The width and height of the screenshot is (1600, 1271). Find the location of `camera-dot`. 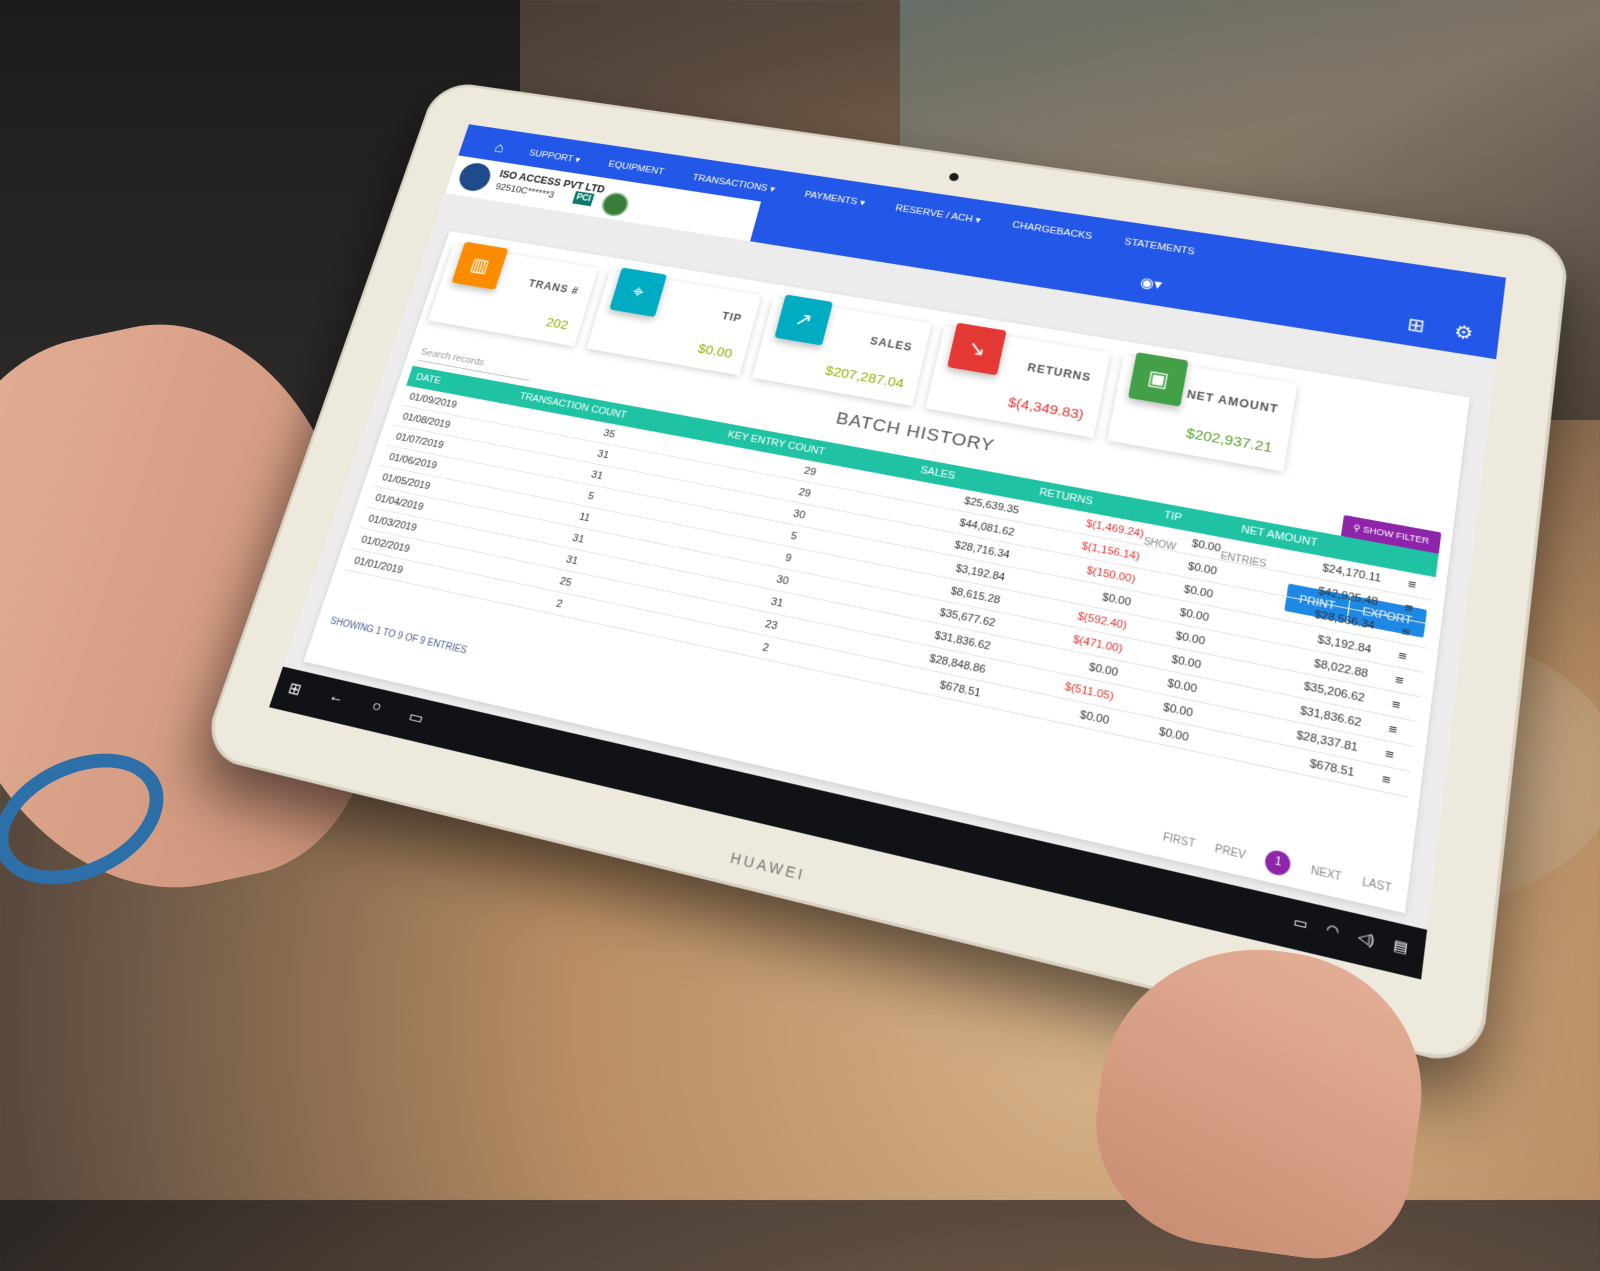

camera-dot is located at coordinates (954, 177).